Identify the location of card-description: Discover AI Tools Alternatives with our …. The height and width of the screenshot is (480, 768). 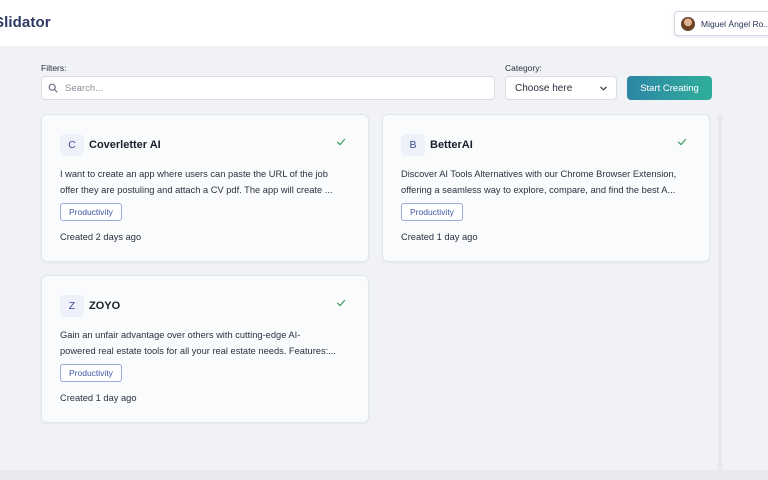
(548, 182).